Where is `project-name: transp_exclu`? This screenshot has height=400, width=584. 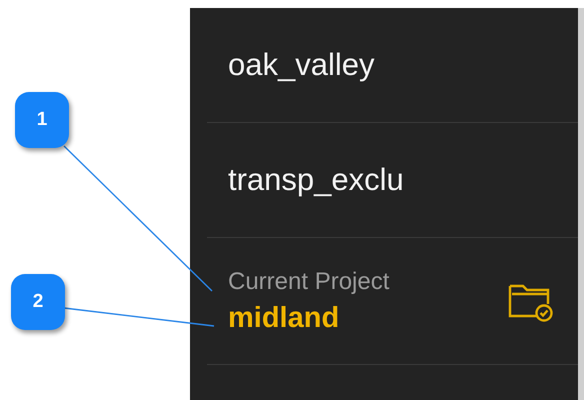
project-name: transp_exclu is located at coordinates (316, 180).